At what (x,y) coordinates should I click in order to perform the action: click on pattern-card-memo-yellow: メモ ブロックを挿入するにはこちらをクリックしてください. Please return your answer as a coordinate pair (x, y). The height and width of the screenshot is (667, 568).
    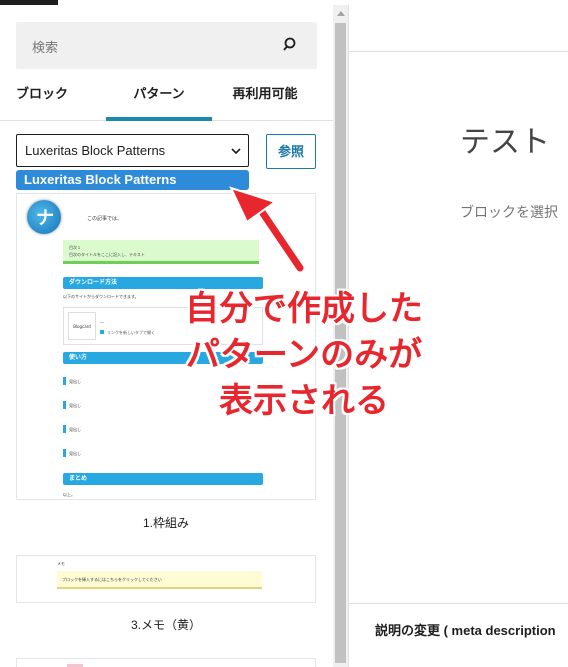
    Looking at the image, I should click on (166, 579).